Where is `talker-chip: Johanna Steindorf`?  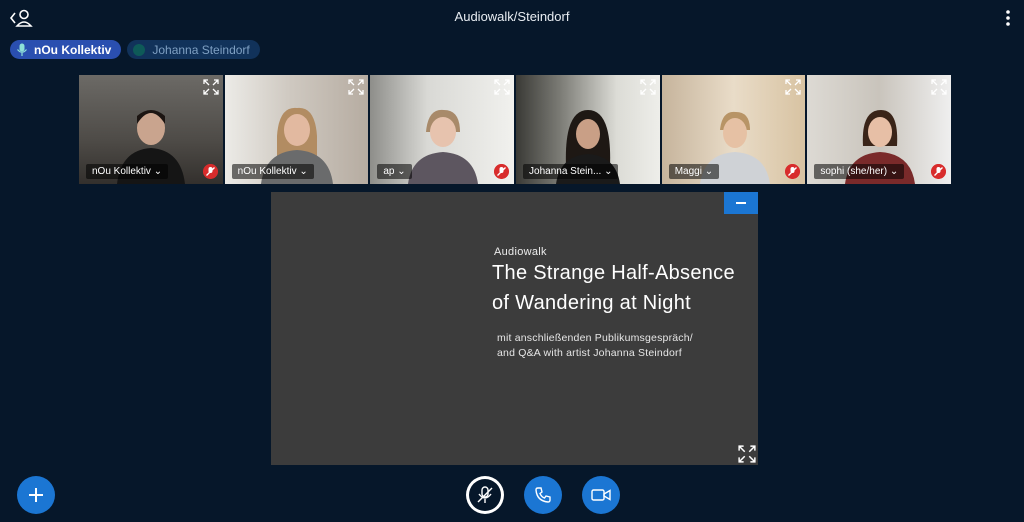 talker-chip: Johanna Steindorf is located at coordinates (193, 49).